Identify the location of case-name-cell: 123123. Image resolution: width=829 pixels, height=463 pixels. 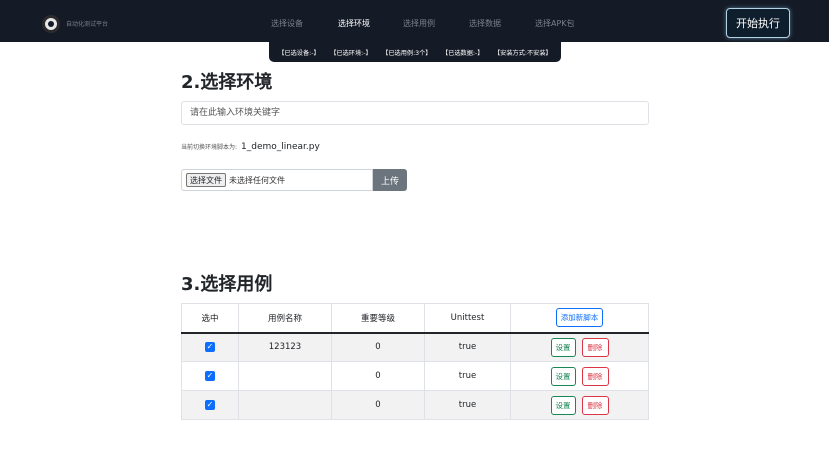
(285, 347).